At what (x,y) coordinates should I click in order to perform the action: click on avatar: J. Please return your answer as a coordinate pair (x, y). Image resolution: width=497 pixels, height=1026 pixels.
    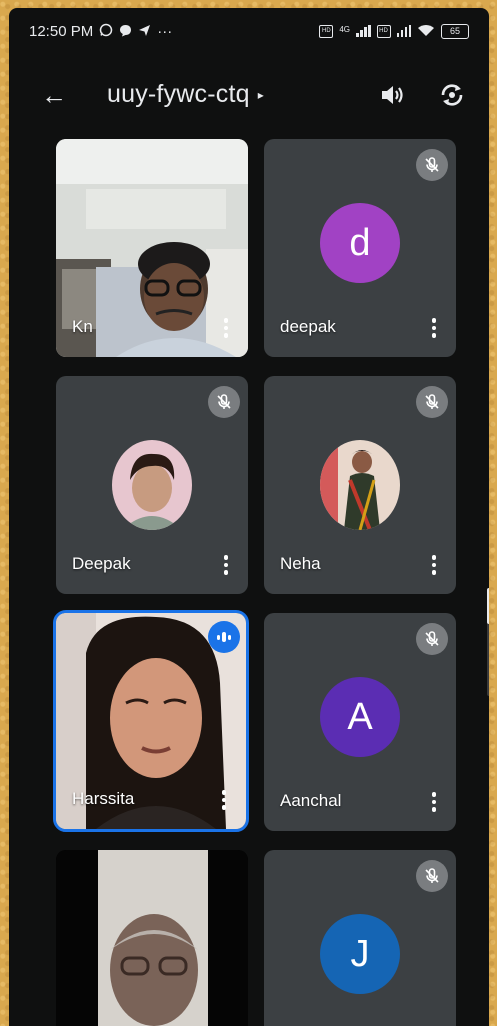
    Looking at the image, I should click on (360, 954).